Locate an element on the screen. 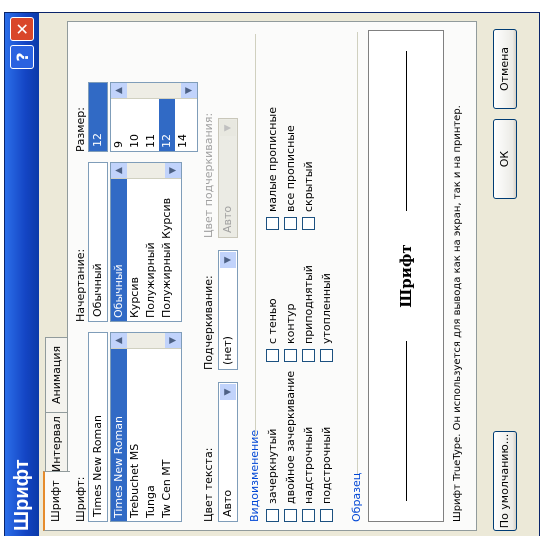  ok-button: ОК is located at coordinates (505, 159).